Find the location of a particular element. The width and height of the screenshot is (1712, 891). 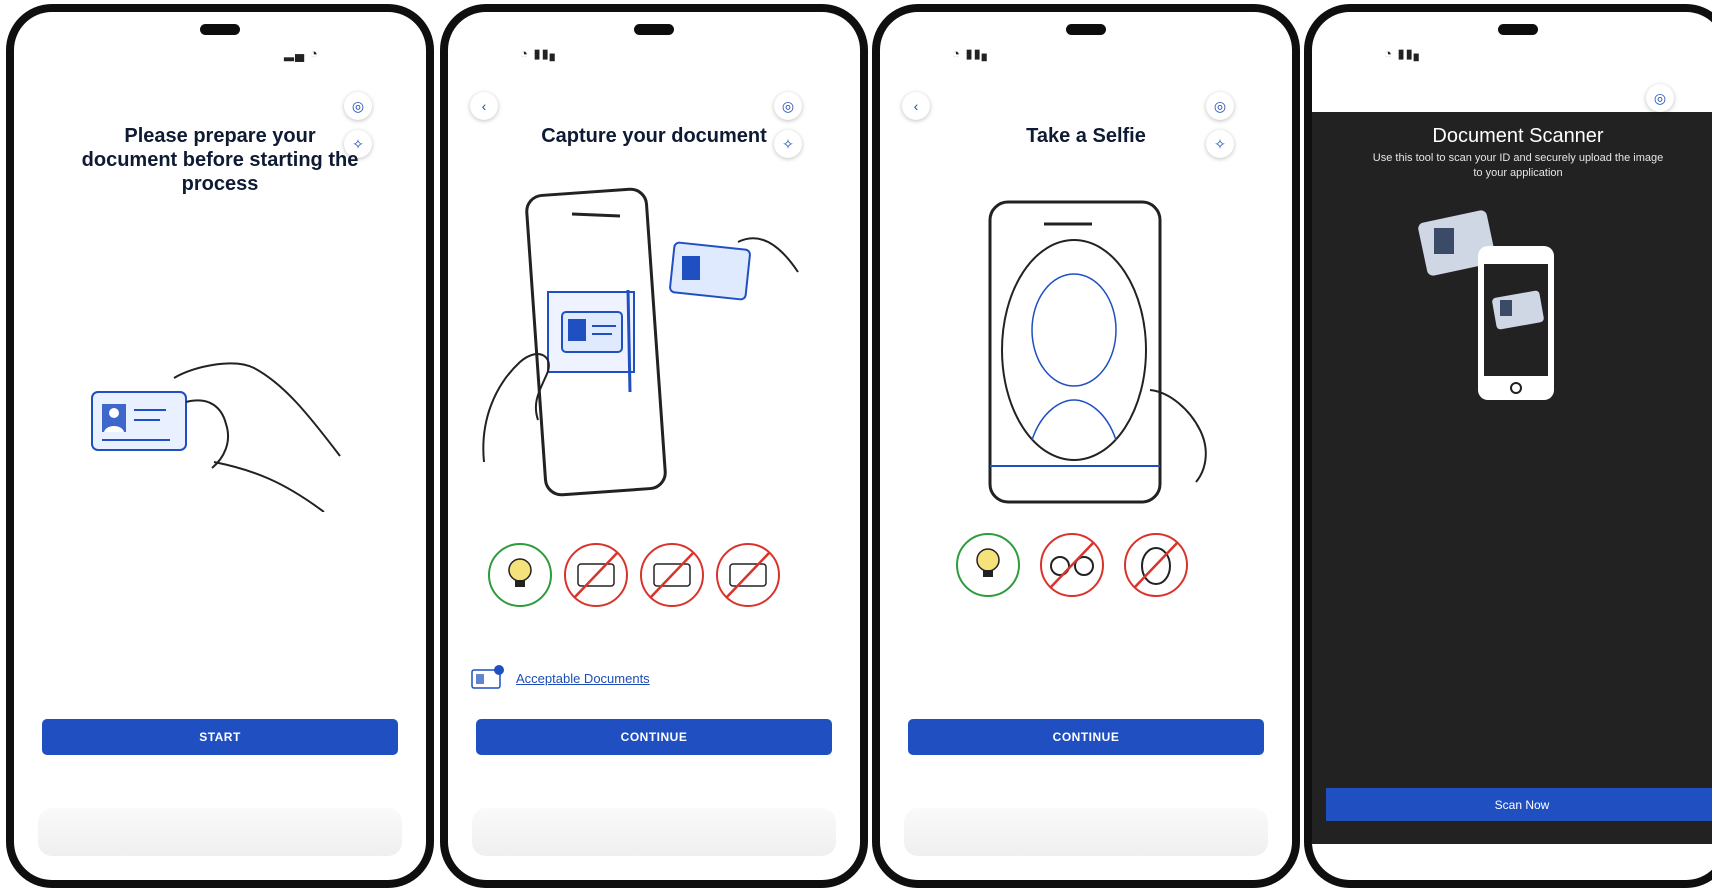

selfie-tips-icons is located at coordinates (1072, 565).